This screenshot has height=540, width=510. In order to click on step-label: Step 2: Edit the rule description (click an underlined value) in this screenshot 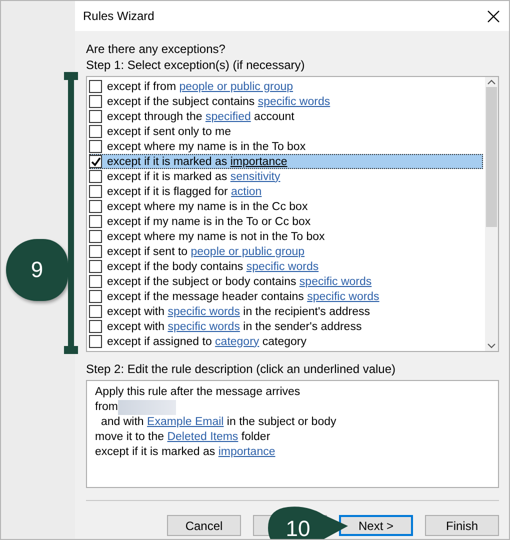, I will do `click(241, 369)`.